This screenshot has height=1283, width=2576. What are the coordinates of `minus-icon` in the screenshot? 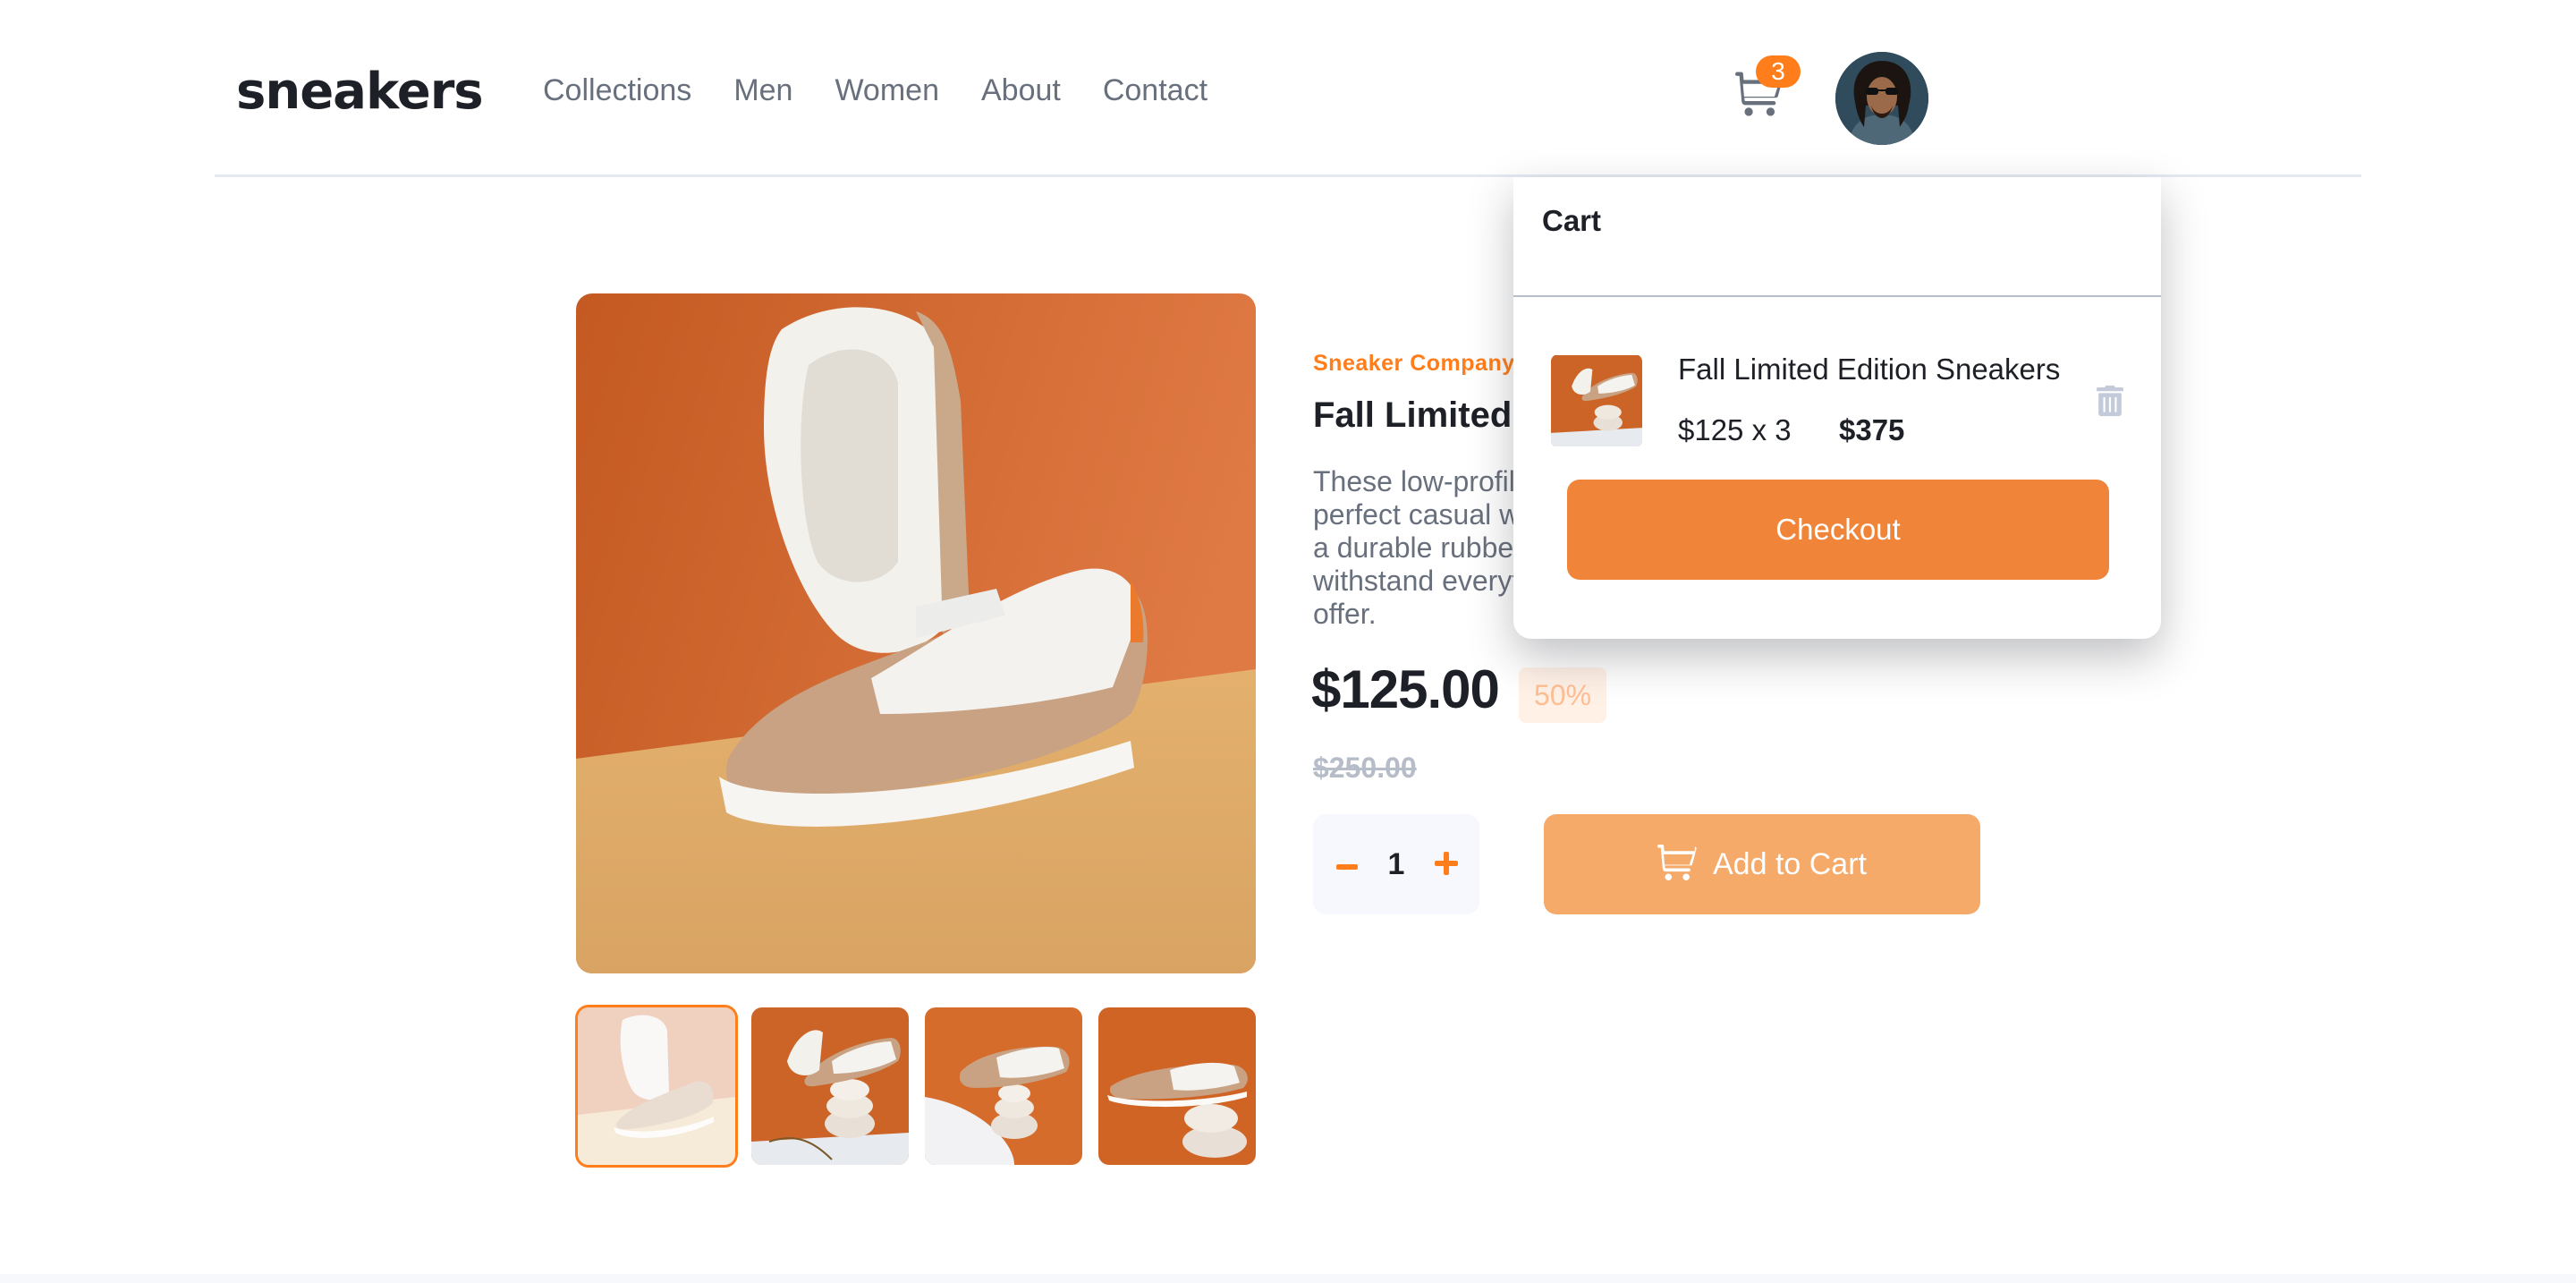 It's located at (1347, 864).